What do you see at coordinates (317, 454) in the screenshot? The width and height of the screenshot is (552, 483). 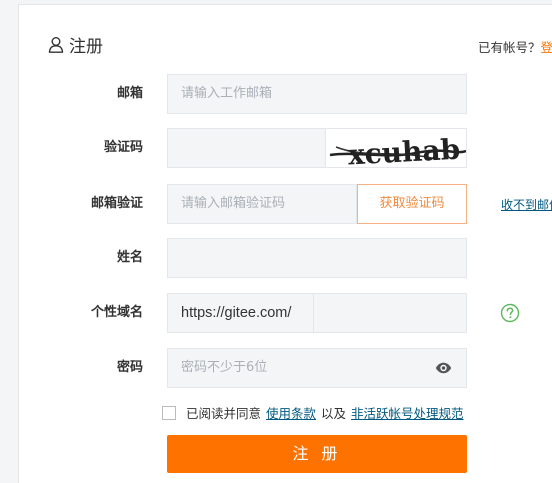 I see `register-button: 注 册` at bounding box center [317, 454].